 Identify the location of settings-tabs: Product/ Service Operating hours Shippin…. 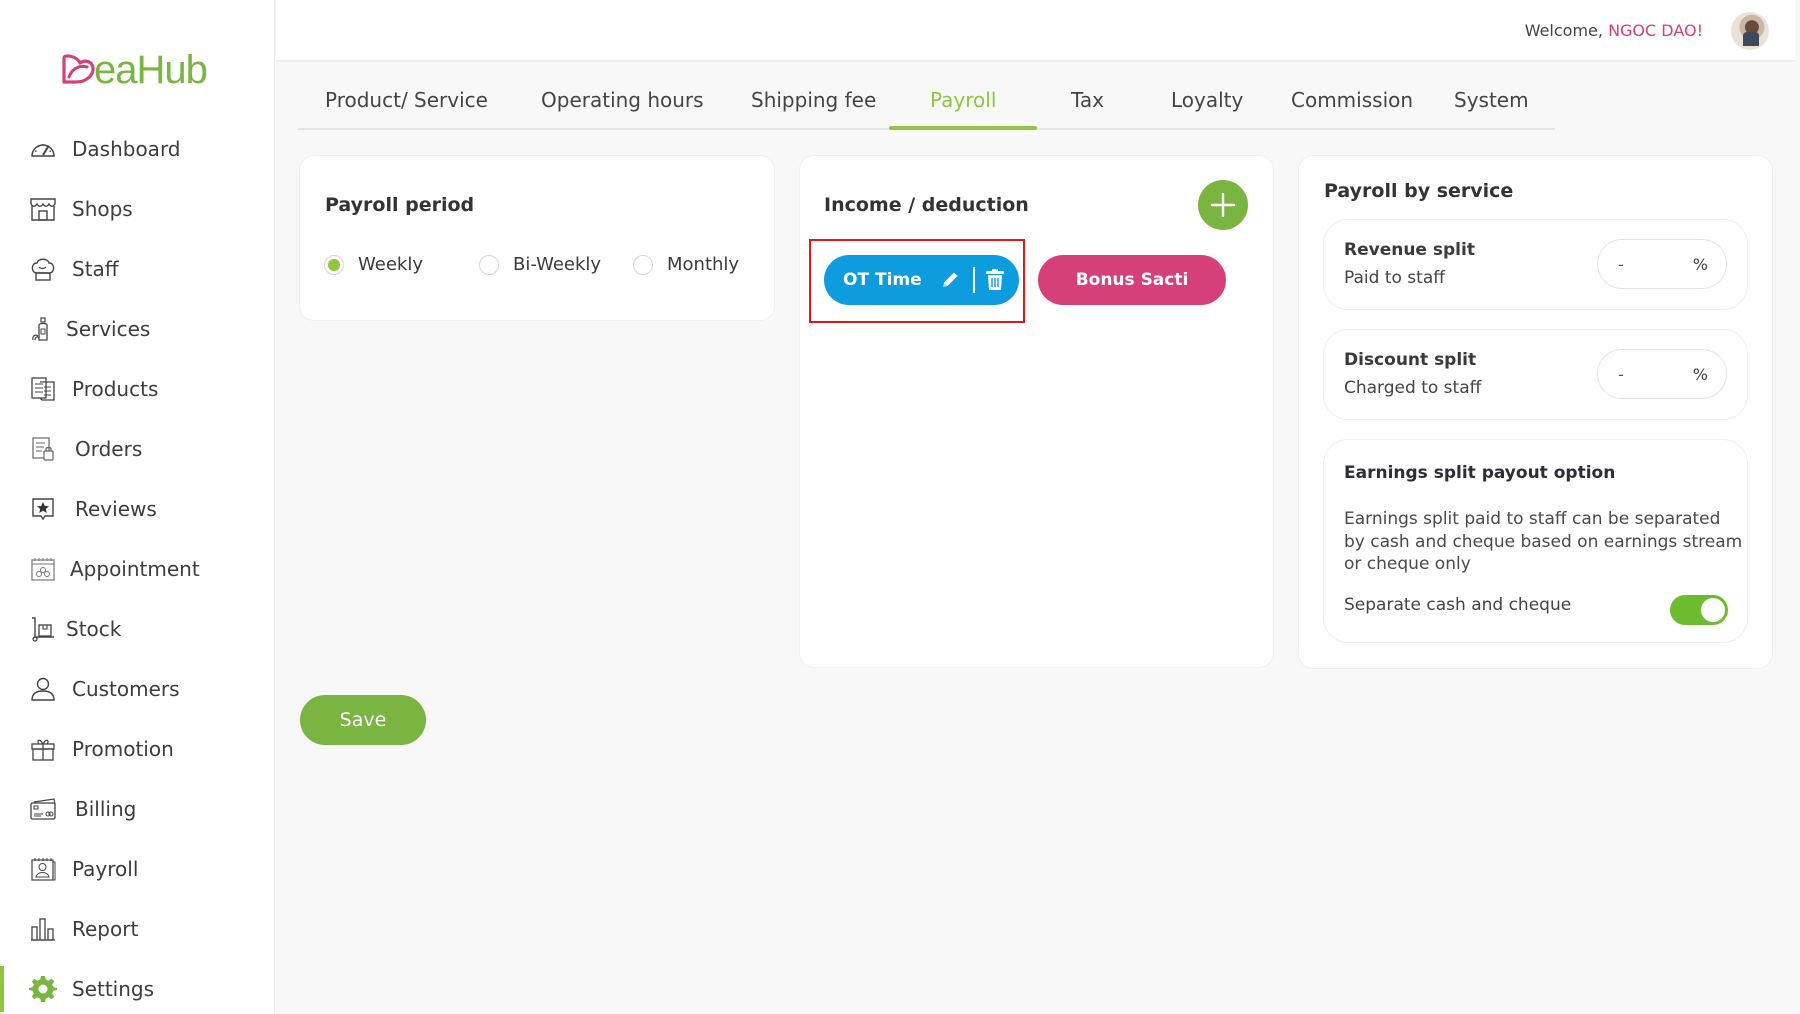
(926, 106).